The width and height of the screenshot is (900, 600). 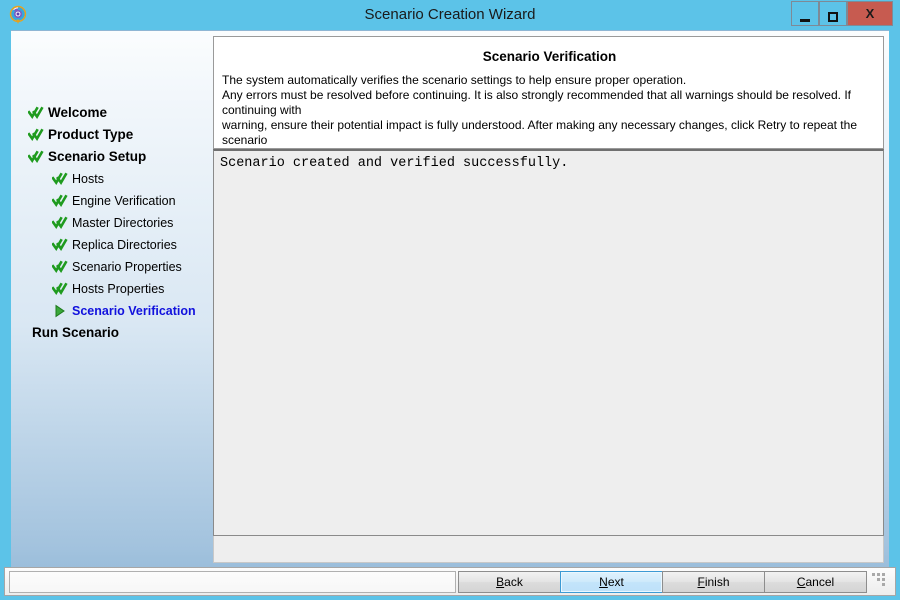 What do you see at coordinates (124, 201) in the screenshot?
I see `sidebar-step-label: Engine Verification` at bounding box center [124, 201].